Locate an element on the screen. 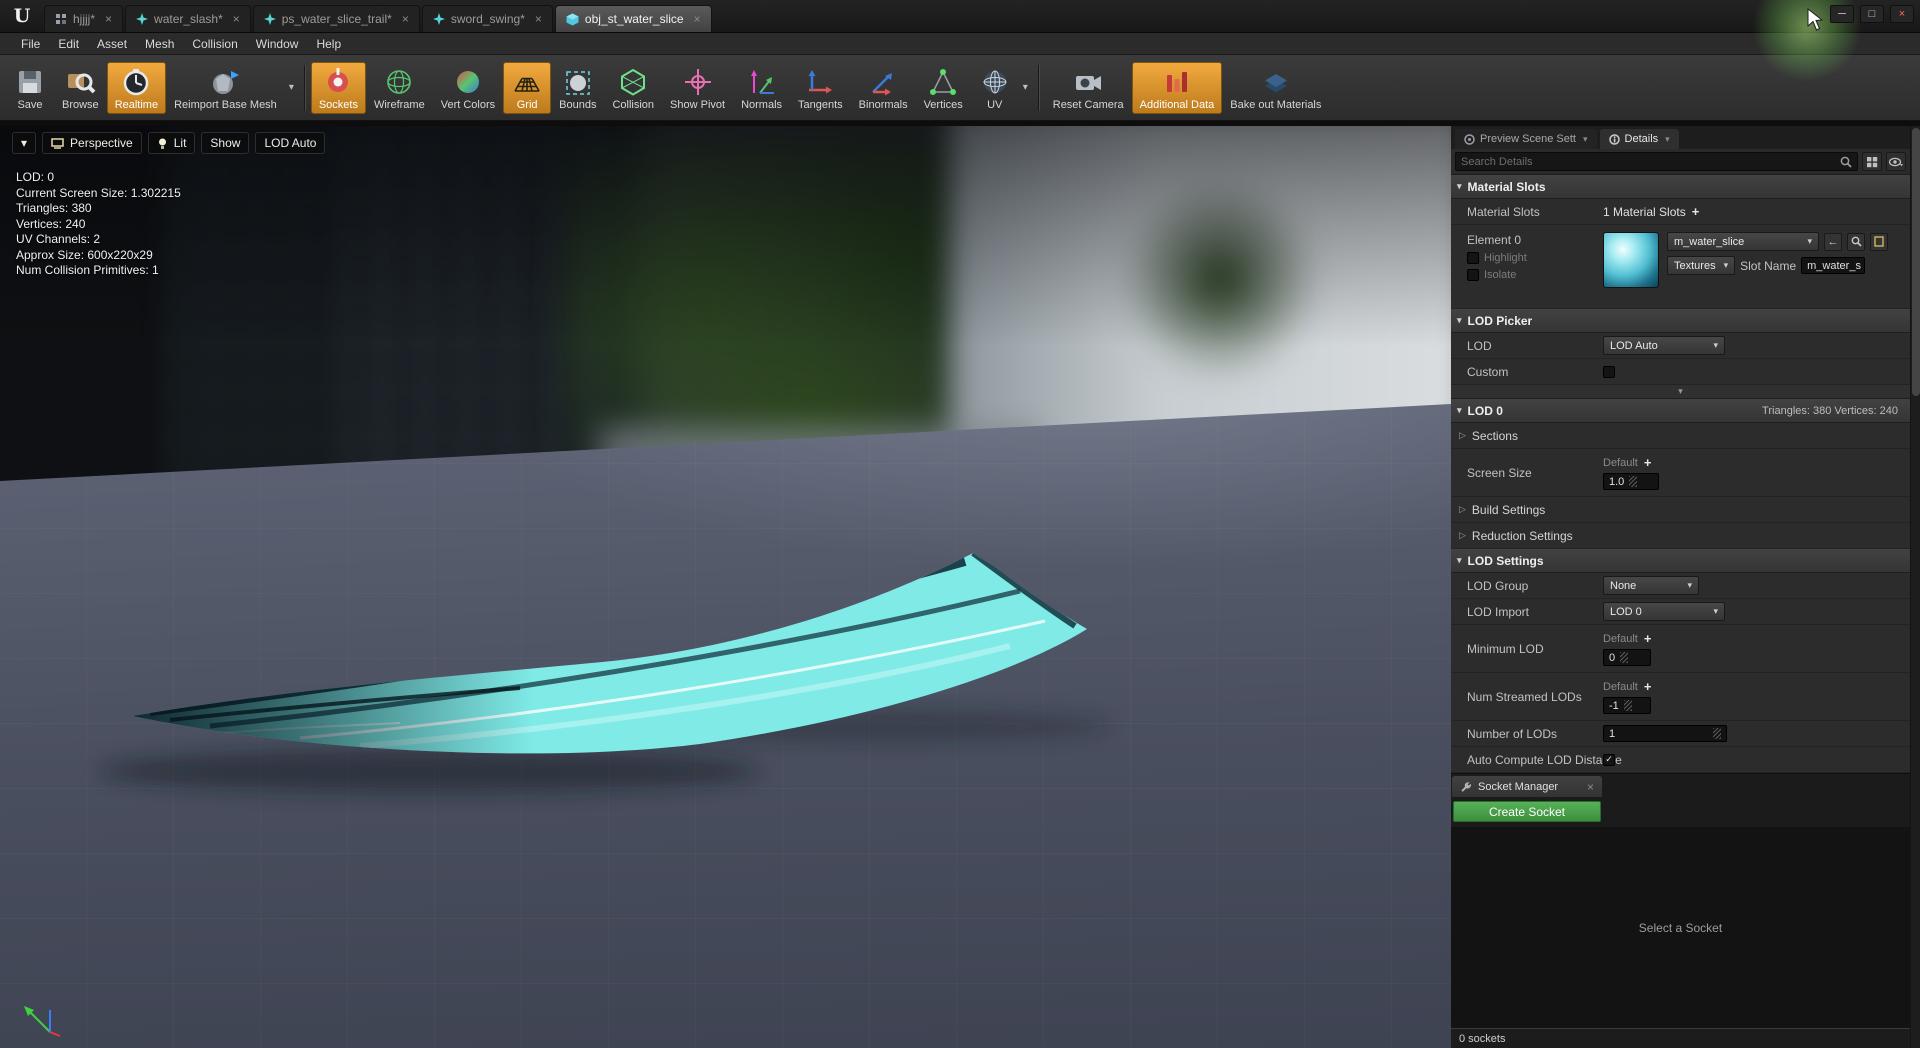 The width and height of the screenshot is (1920, 1048). window-minimize-button: ─ is located at coordinates (1842, 14).